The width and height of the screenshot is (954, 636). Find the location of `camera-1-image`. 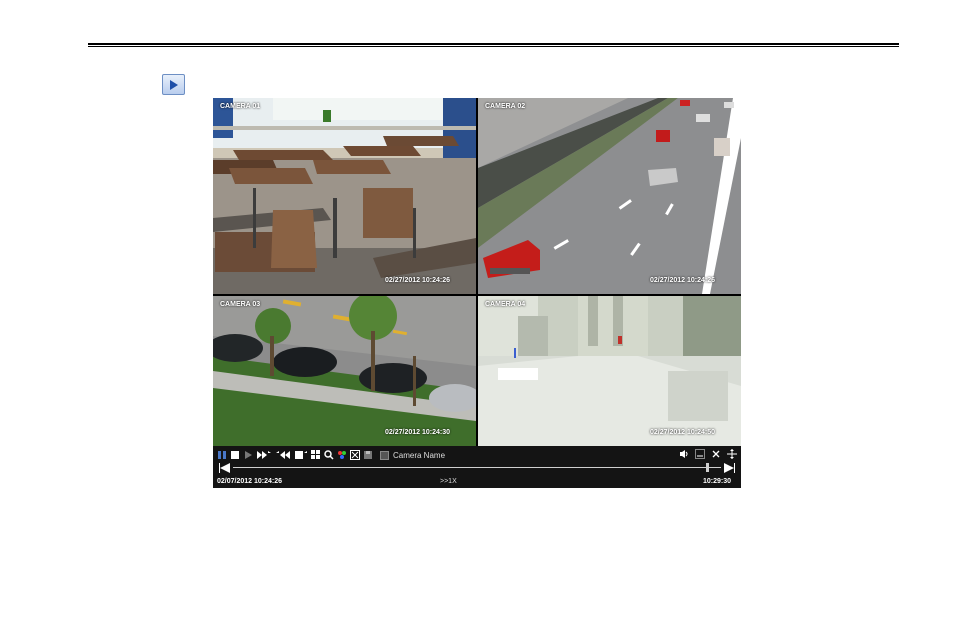

camera-1-image is located at coordinates (344, 196).